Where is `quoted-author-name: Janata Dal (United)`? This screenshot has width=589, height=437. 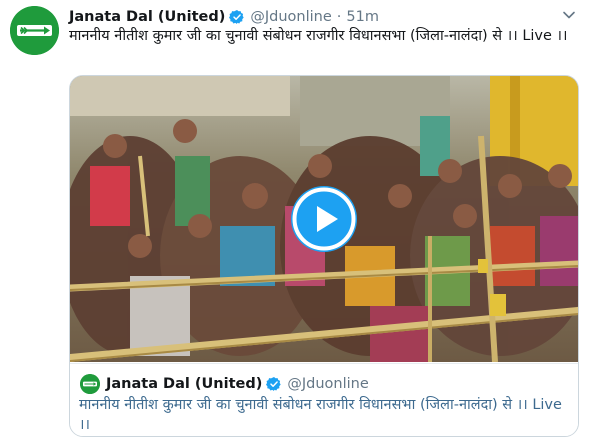
quoted-author-name: Janata Dal (United) is located at coordinates (184, 384).